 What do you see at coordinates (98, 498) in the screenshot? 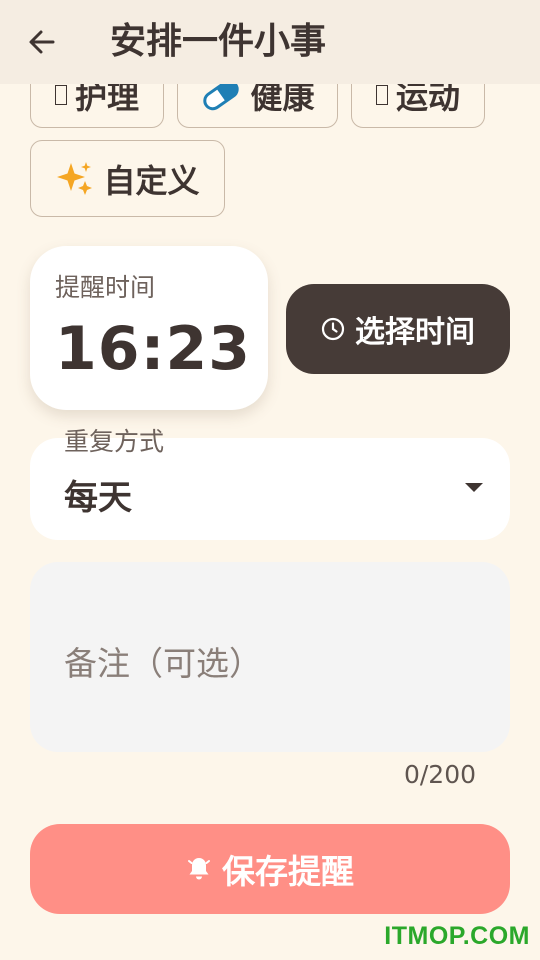
I see `repeat-value: 每天` at bounding box center [98, 498].